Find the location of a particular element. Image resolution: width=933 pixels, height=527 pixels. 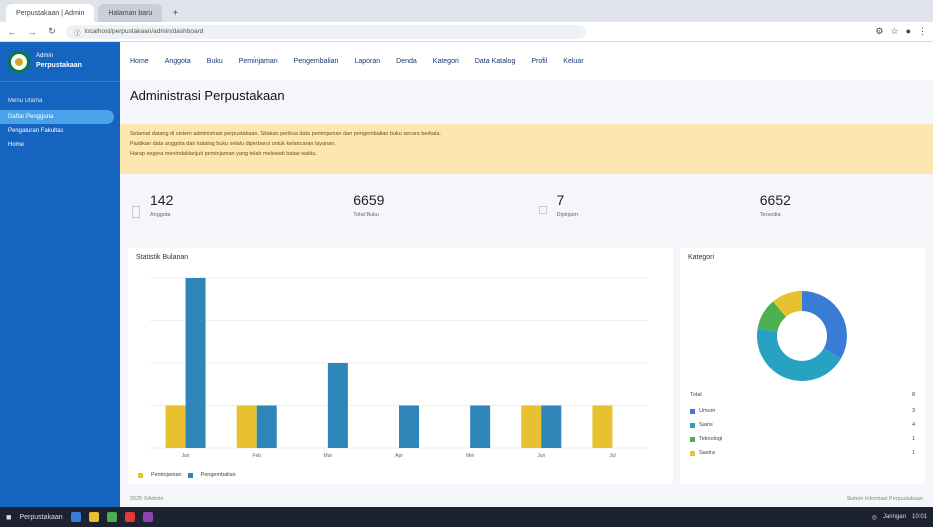

legend-header: Total 8 is located at coordinates (802, 395).